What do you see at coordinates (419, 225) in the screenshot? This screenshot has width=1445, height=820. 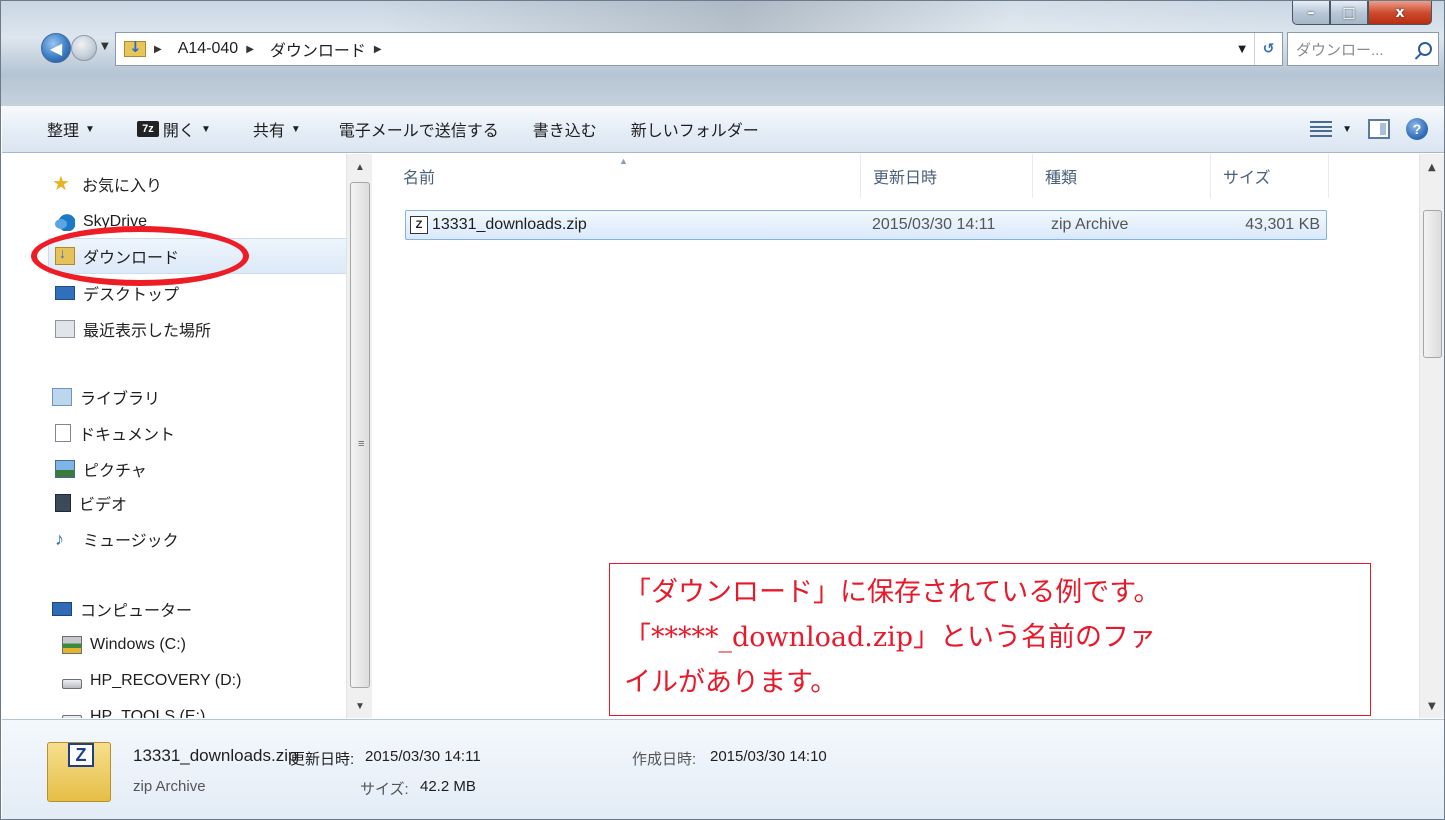 I see `zip-file-icon: Z` at bounding box center [419, 225].